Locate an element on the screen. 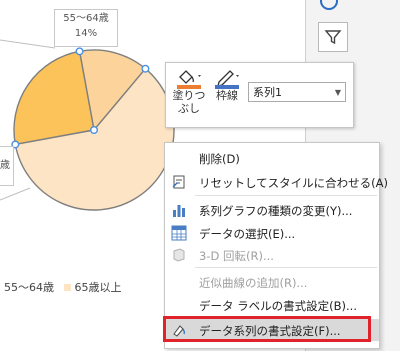  data-table-icon is located at coordinates (179, 233).